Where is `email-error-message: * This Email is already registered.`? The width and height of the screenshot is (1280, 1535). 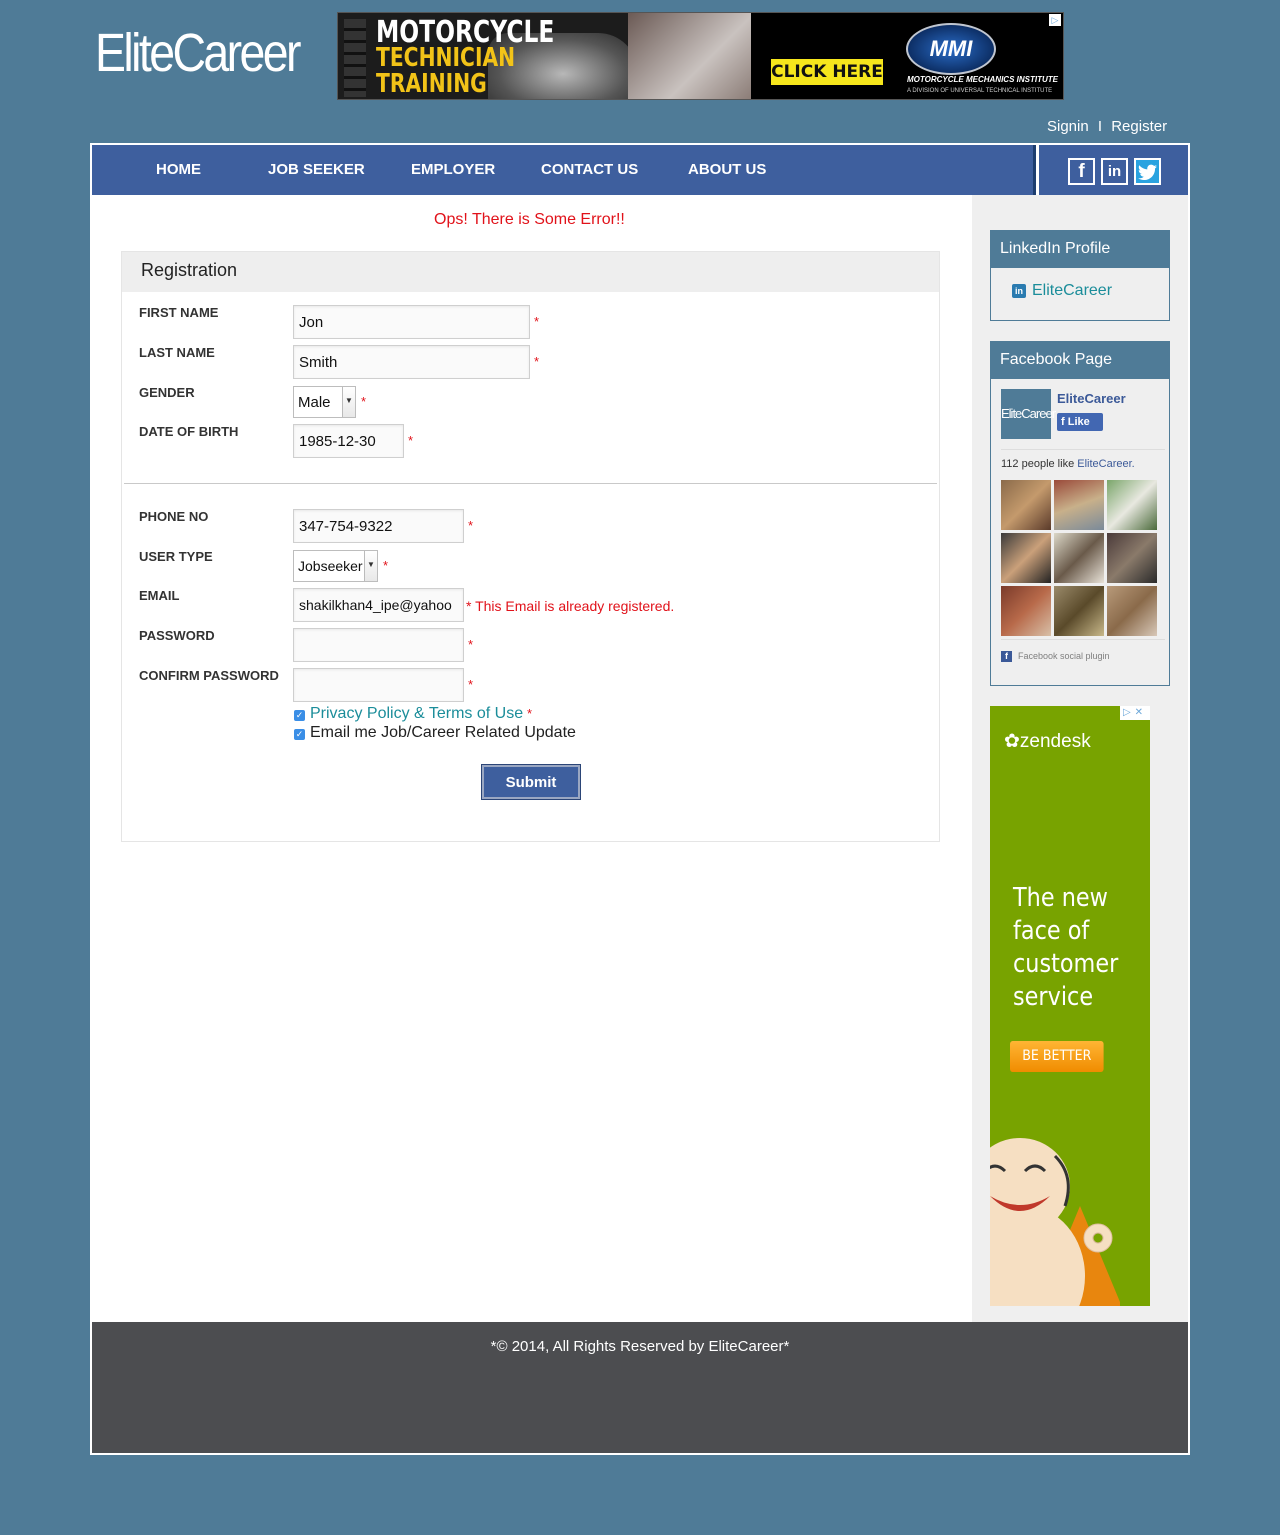
email-error-message: * This Email is already registered. is located at coordinates (570, 606).